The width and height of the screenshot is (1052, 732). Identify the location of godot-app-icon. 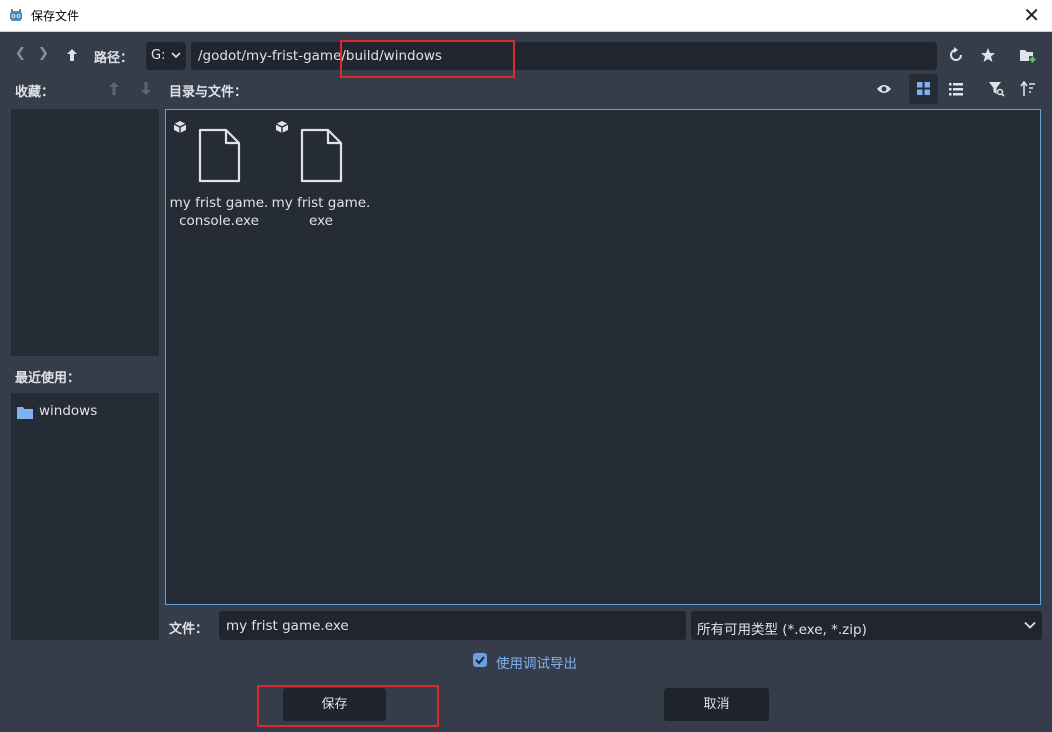
(16, 15).